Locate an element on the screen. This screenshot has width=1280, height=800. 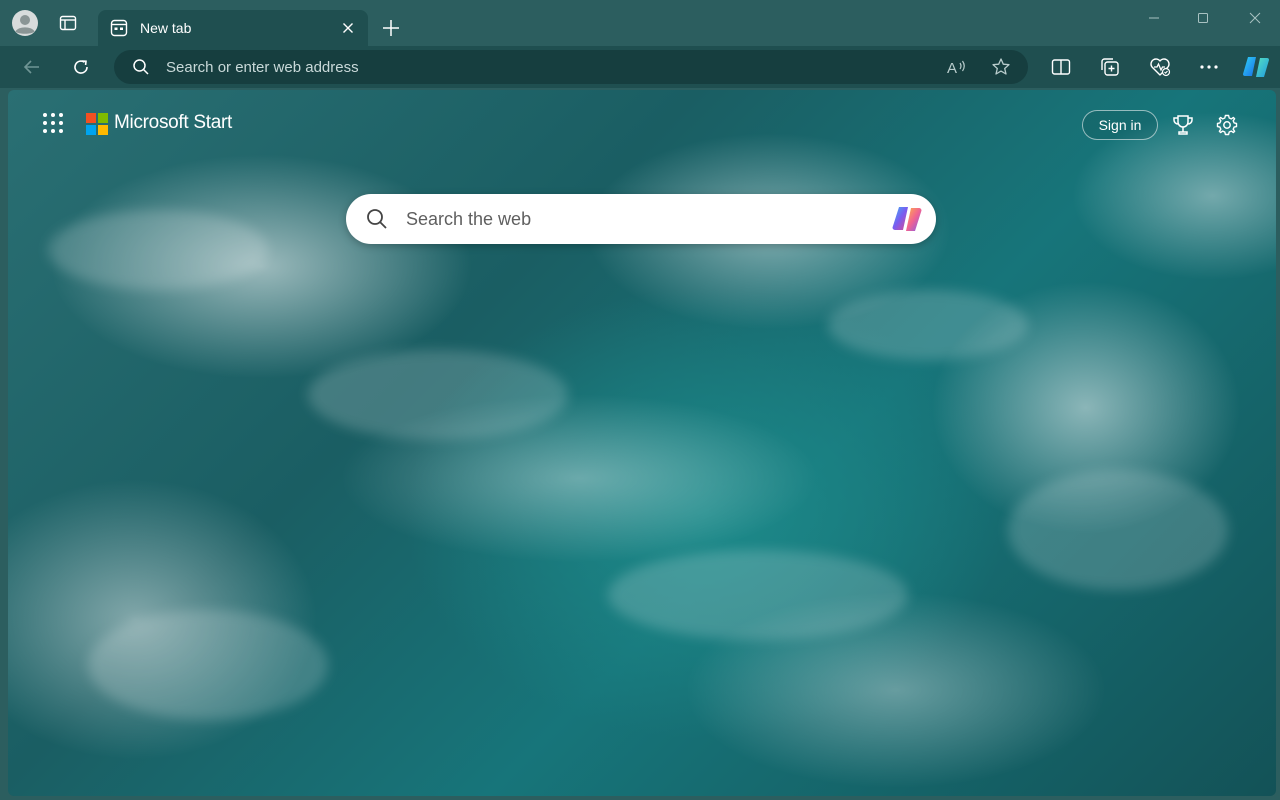
tab-close-button is located at coordinates (348, 28).